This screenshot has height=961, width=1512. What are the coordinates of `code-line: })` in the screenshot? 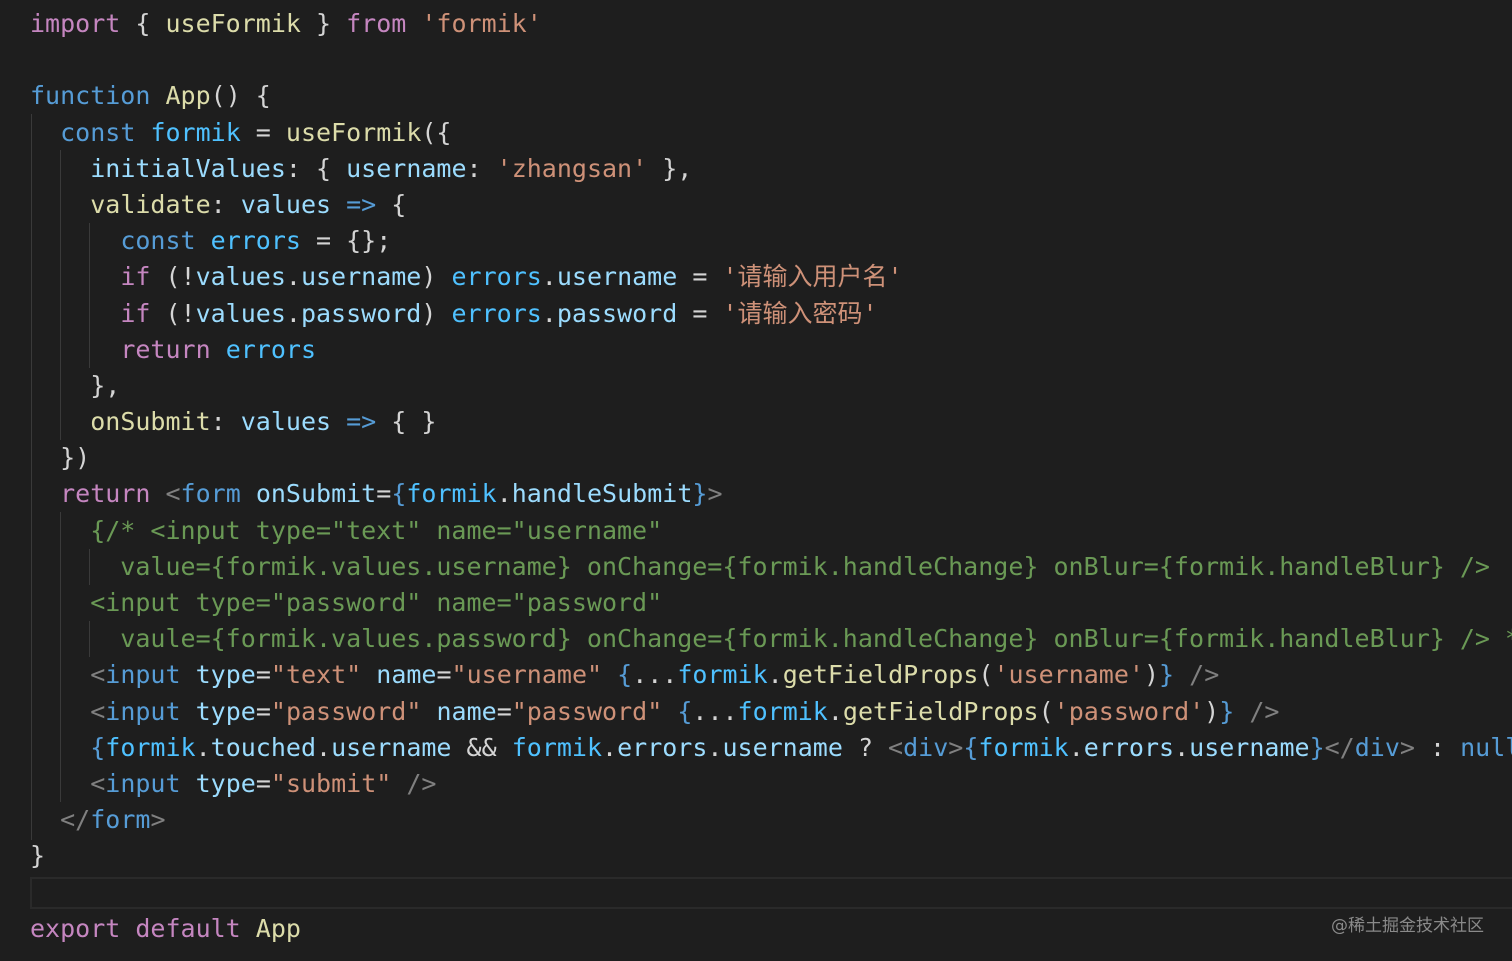 It's located at (765, 458).